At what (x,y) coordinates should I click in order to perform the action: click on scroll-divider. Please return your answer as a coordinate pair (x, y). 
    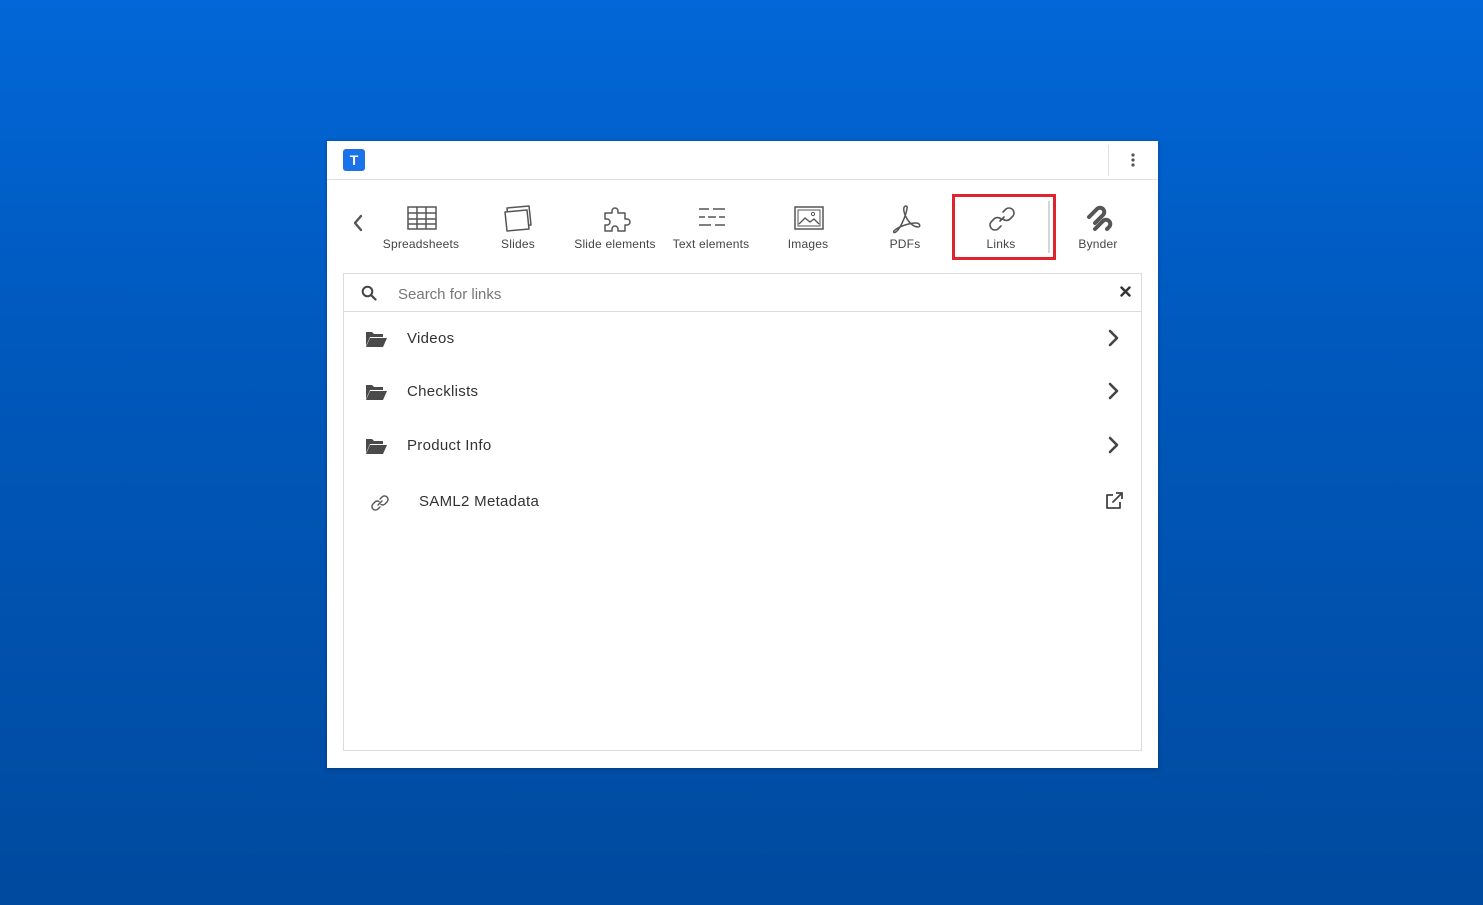
    Looking at the image, I should click on (1049, 227).